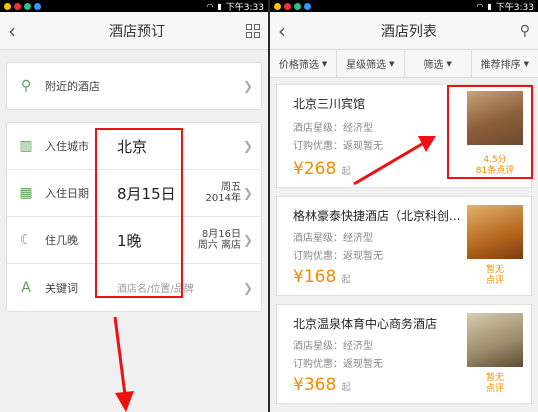 Image resolution: width=538 pixels, height=412 pixels. Describe the element at coordinates (26, 146) in the screenshot. I see `city-buildings-icon: ▥` at that location.